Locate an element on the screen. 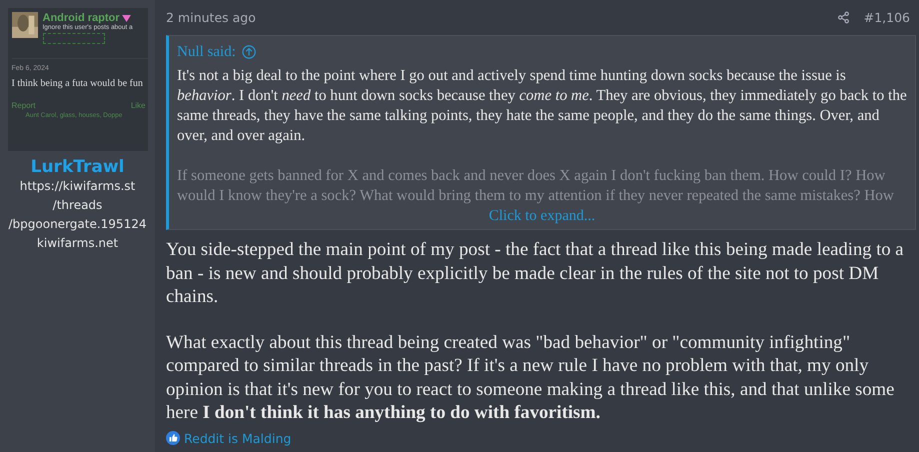  quote-paragraph: If someone gets banned for X and comes back and never does X again I don't fucking ban them. How could I? How would I know they're a sock? What would bring them to my attention if they never repeated the same mistakes? How is located at coordinates (536, 186).